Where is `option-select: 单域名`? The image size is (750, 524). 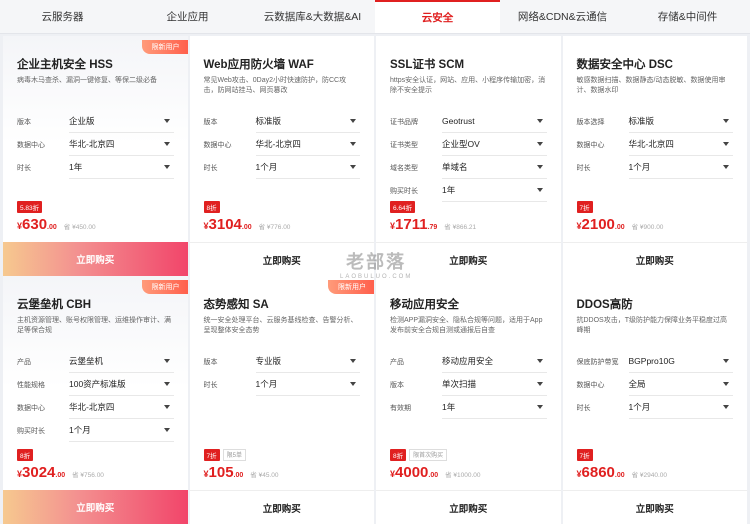 option-select: 单域名 is located at coordinates (494, 168).